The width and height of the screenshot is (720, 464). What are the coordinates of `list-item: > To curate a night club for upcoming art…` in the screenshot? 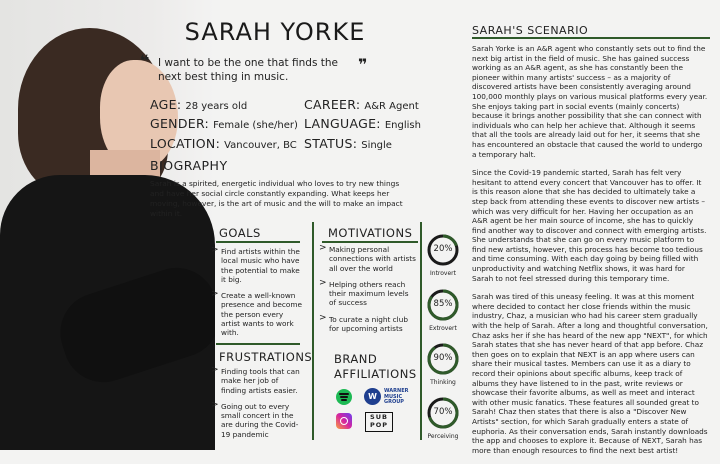 It's located at (363, 323).